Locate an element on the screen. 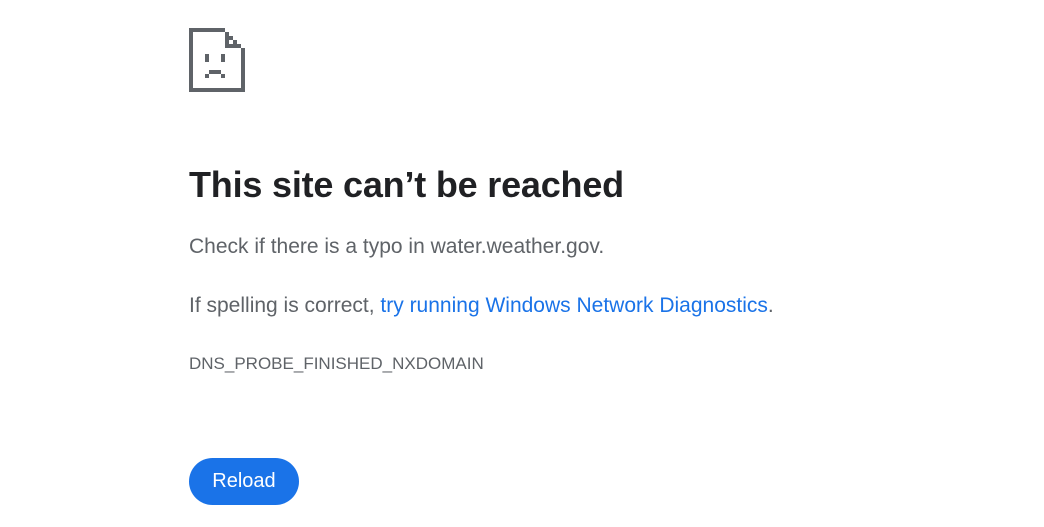 This screenshot has width=1044, height=527. spelling-message-prefix: If spelling is correct, is located at coordinates (285, 305).